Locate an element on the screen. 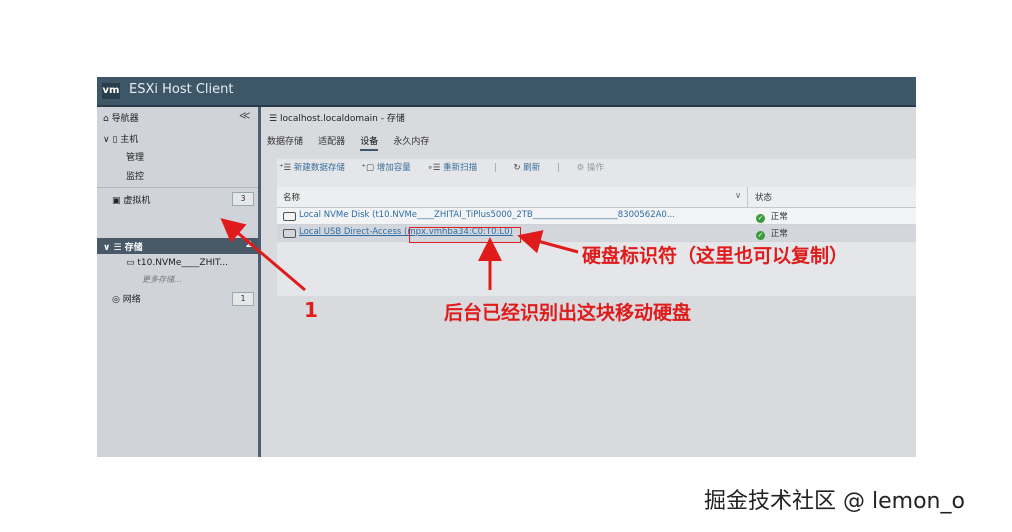 The image size is (1012, 532). sidebar-item-vms: ▣ 虚拟机 is located at coordinates (131, 199).